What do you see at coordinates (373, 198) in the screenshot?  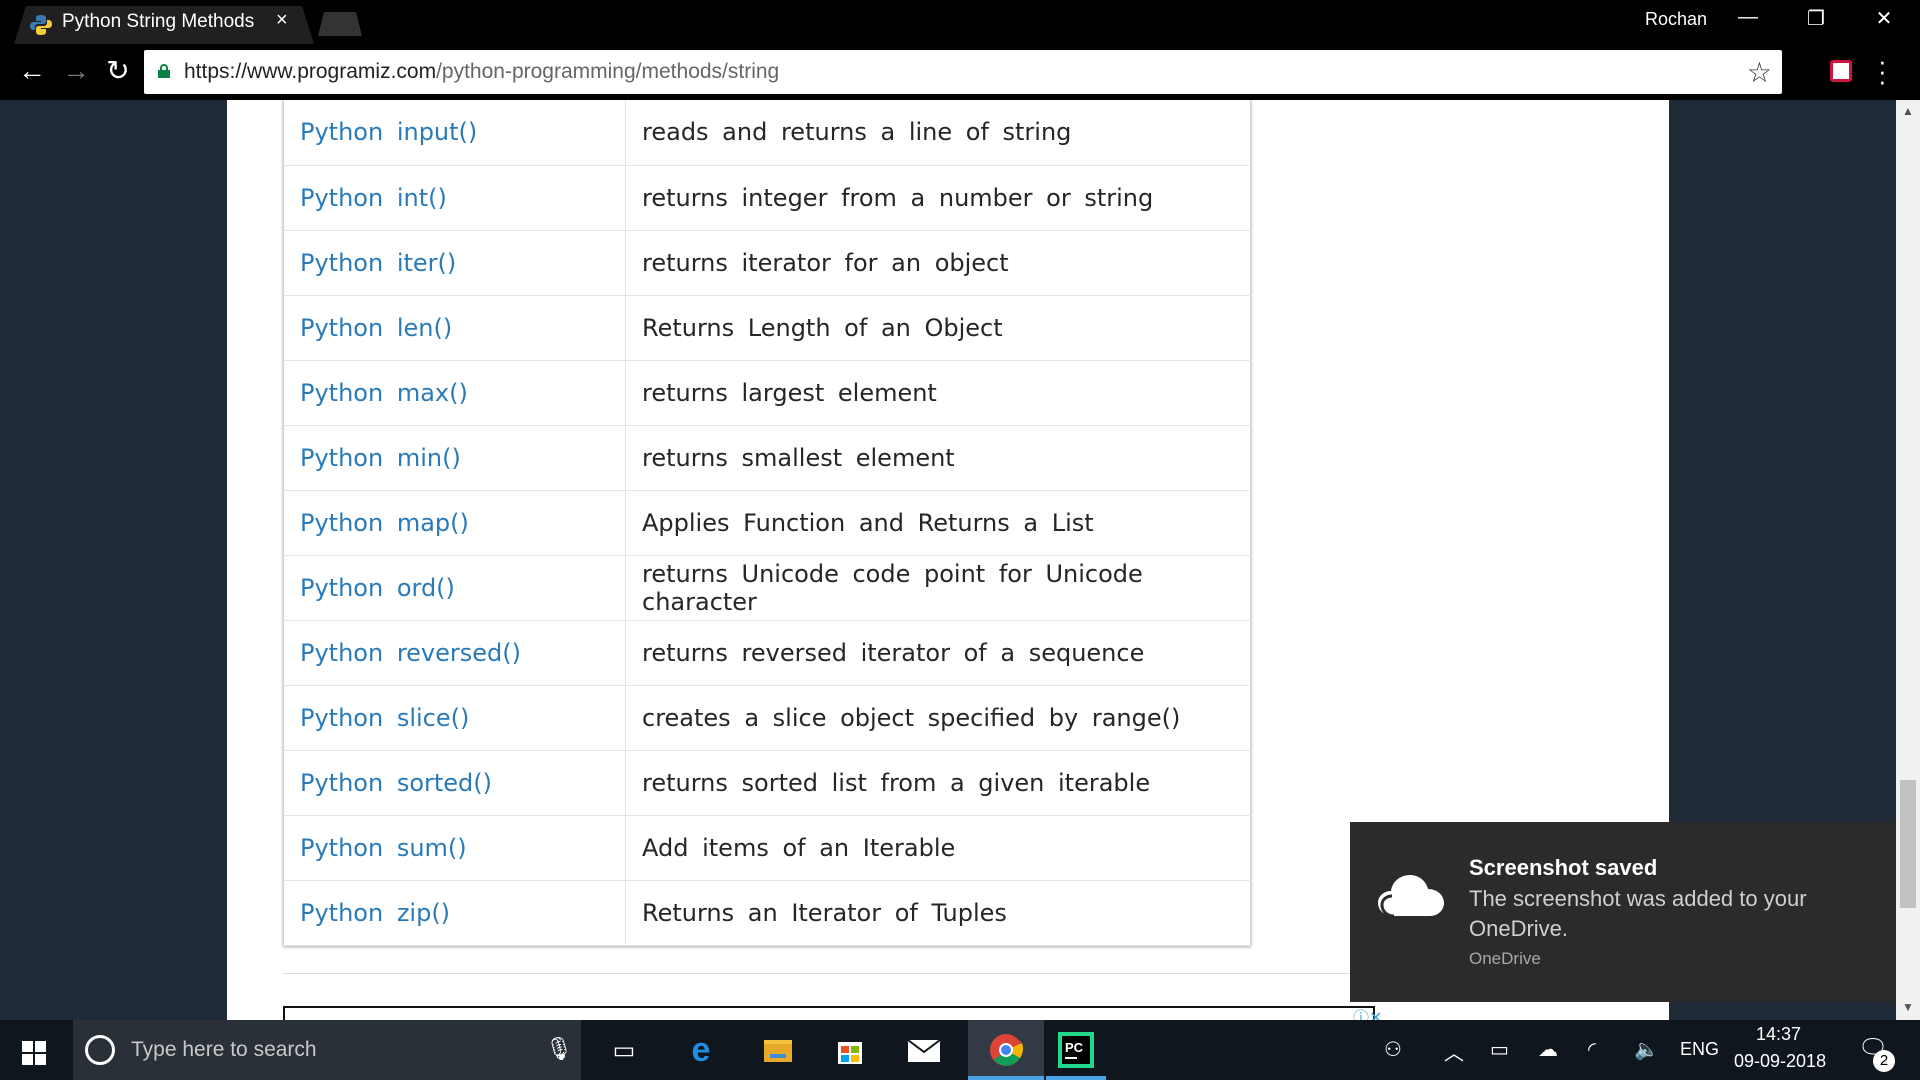 I see `method-link: Python int()` at bounding box center [373, 198].